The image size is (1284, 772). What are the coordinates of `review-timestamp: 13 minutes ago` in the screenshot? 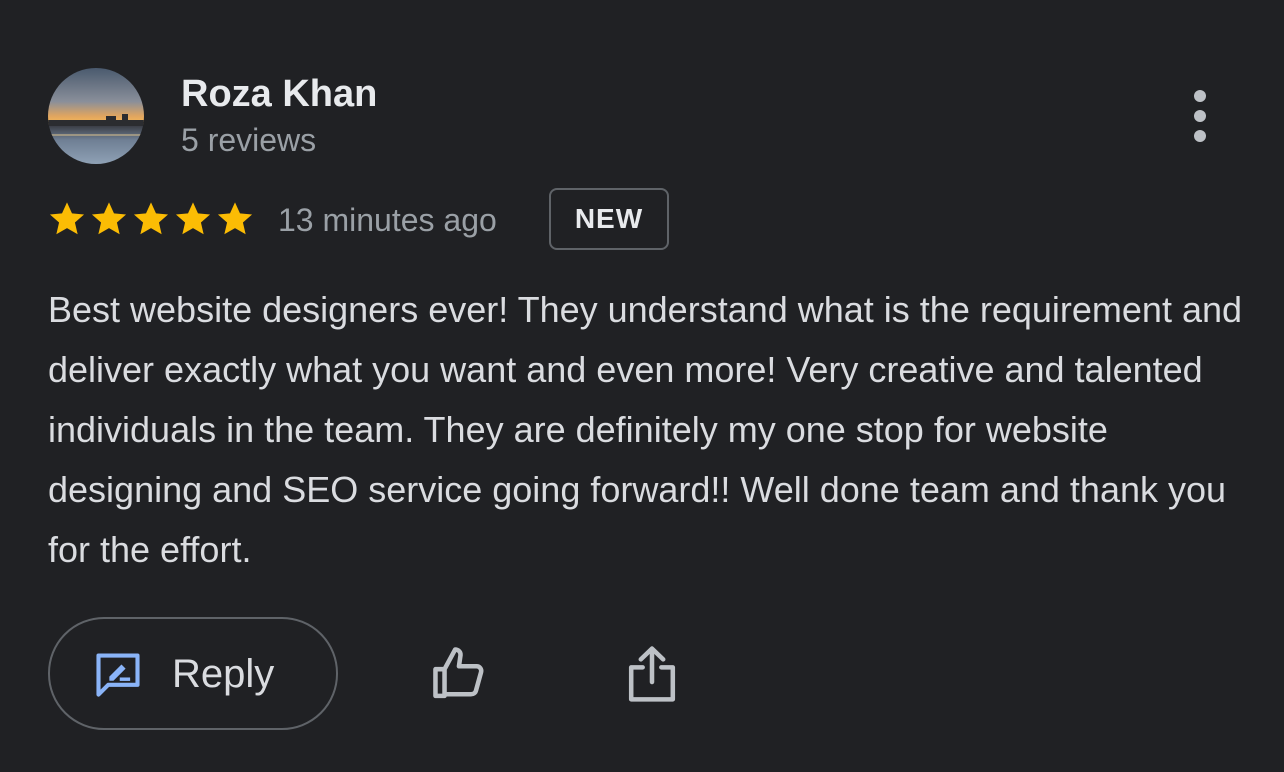 It's located at (387, 220).